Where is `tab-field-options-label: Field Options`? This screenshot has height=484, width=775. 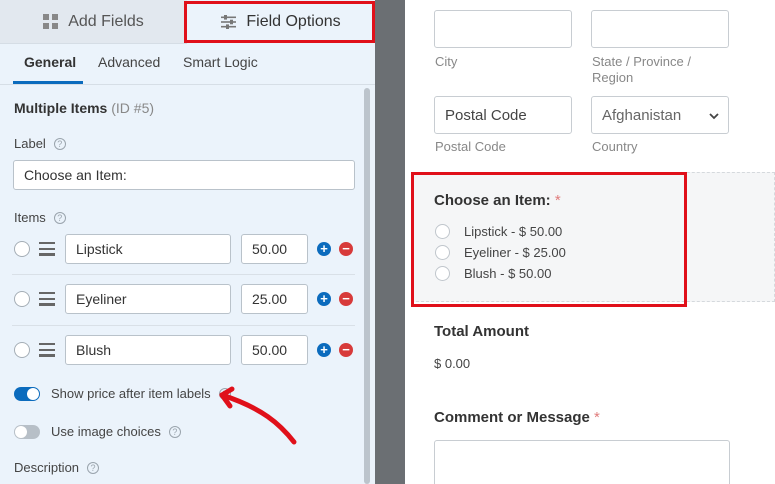
tab-field-options-label: Field Options is located at coordinates (293, 21).